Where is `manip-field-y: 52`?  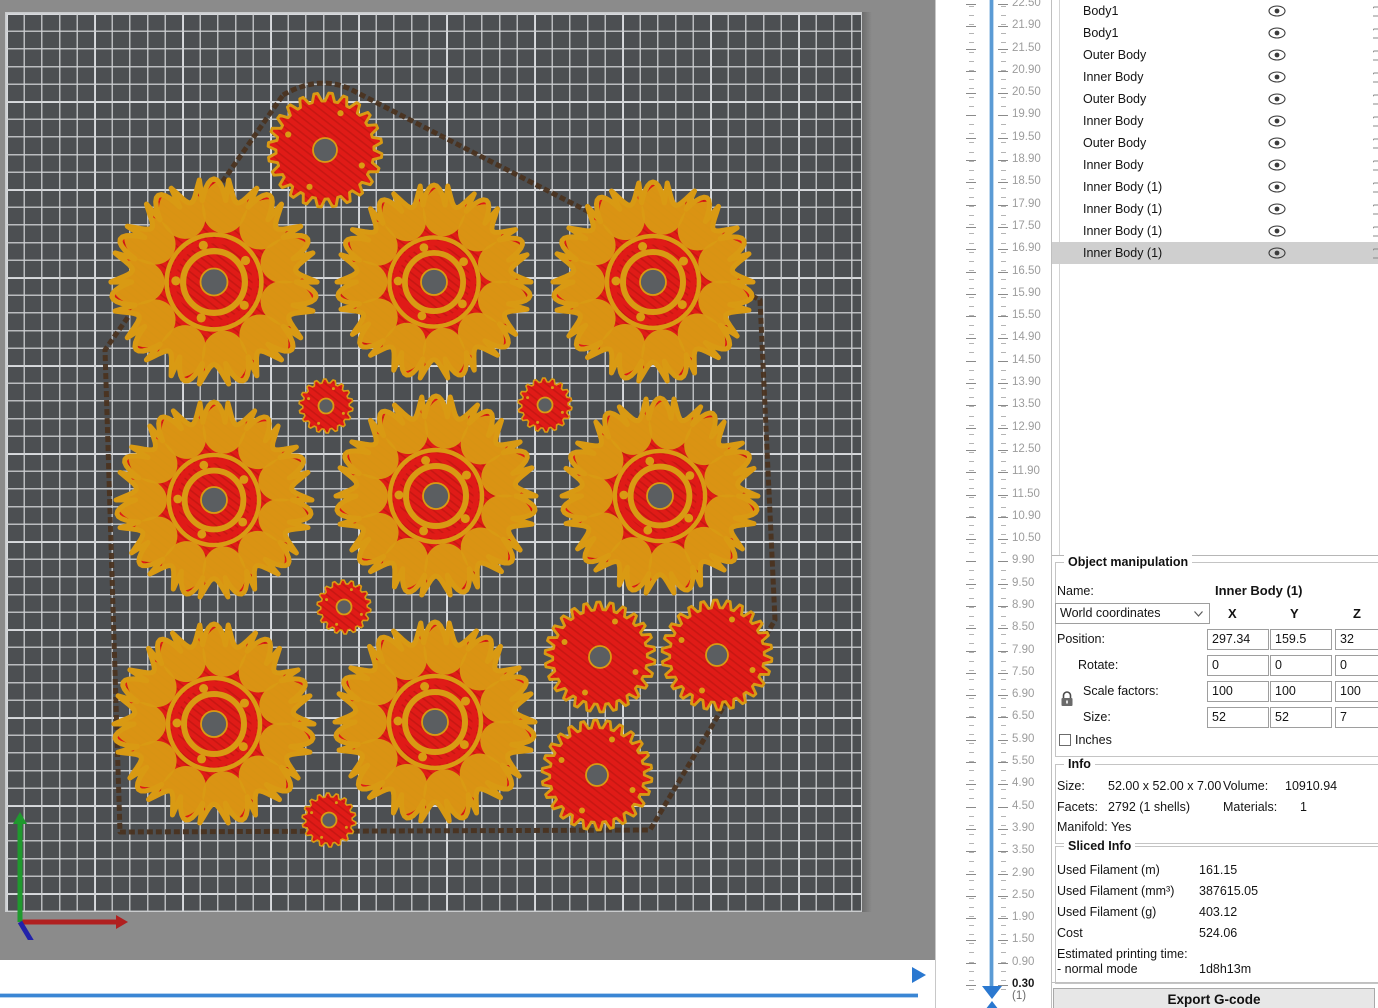
manip-field-y: 52 is located at coordinates (1301, 717).